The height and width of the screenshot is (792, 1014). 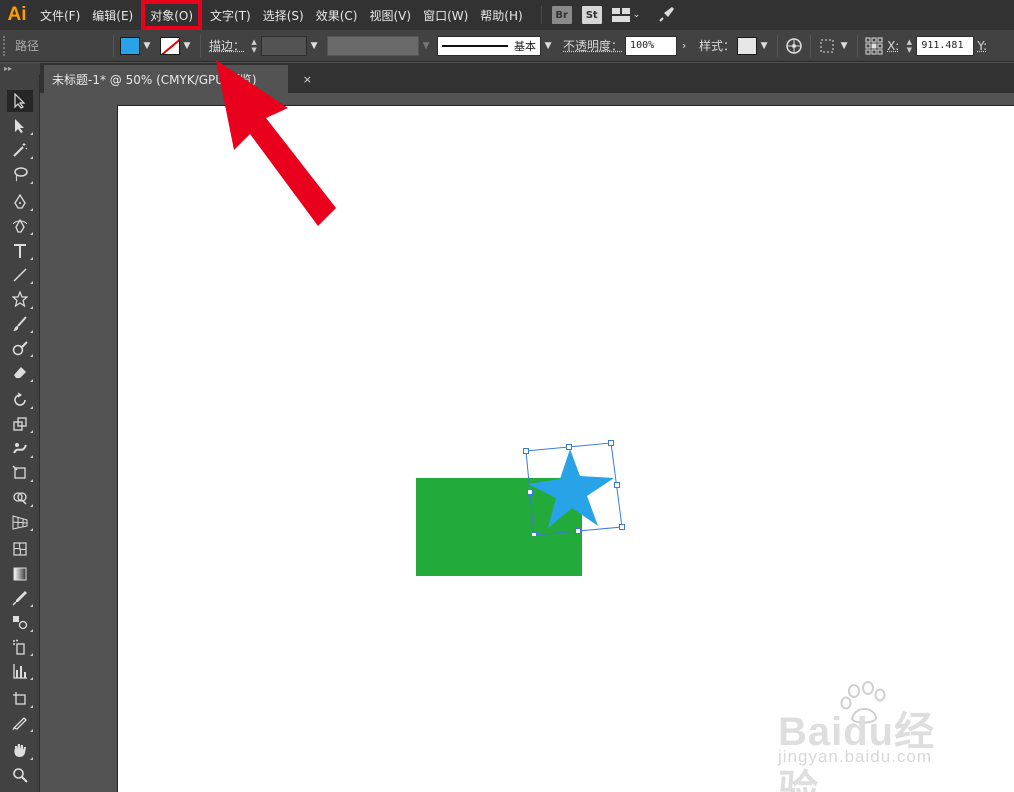 I want to click on rotate-tool, so click(x=20, y=400).